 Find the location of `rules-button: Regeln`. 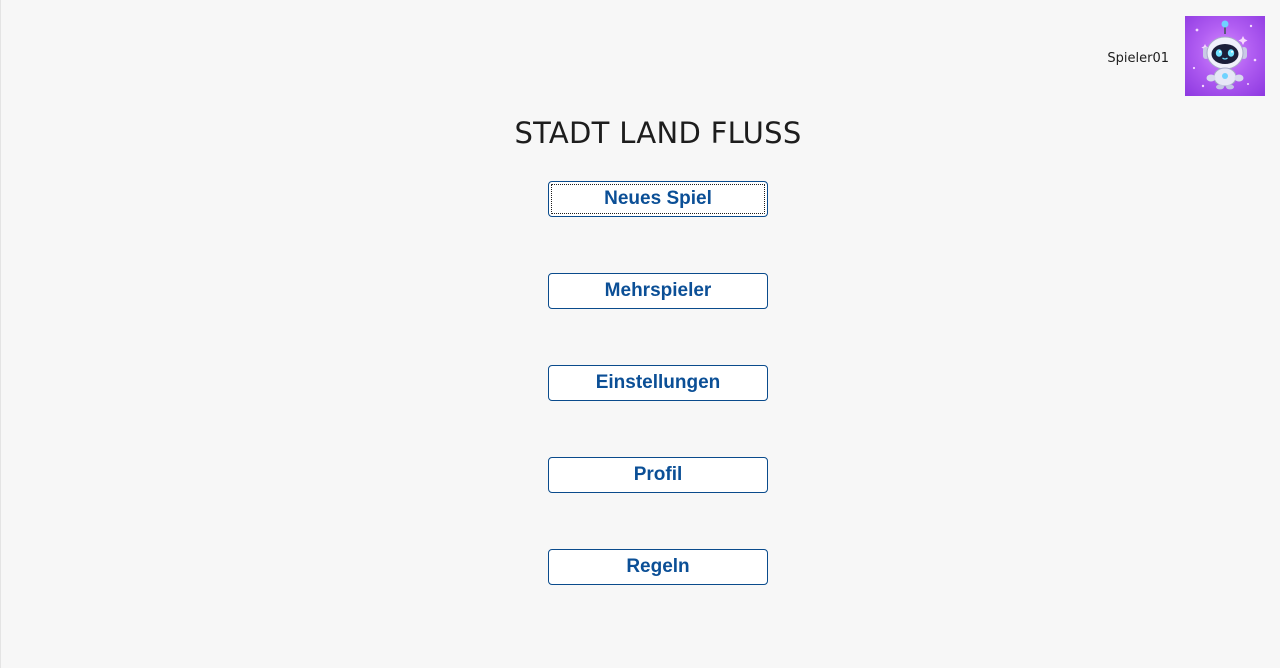

rules-button: Regeln is located at coordinates (658, 567).